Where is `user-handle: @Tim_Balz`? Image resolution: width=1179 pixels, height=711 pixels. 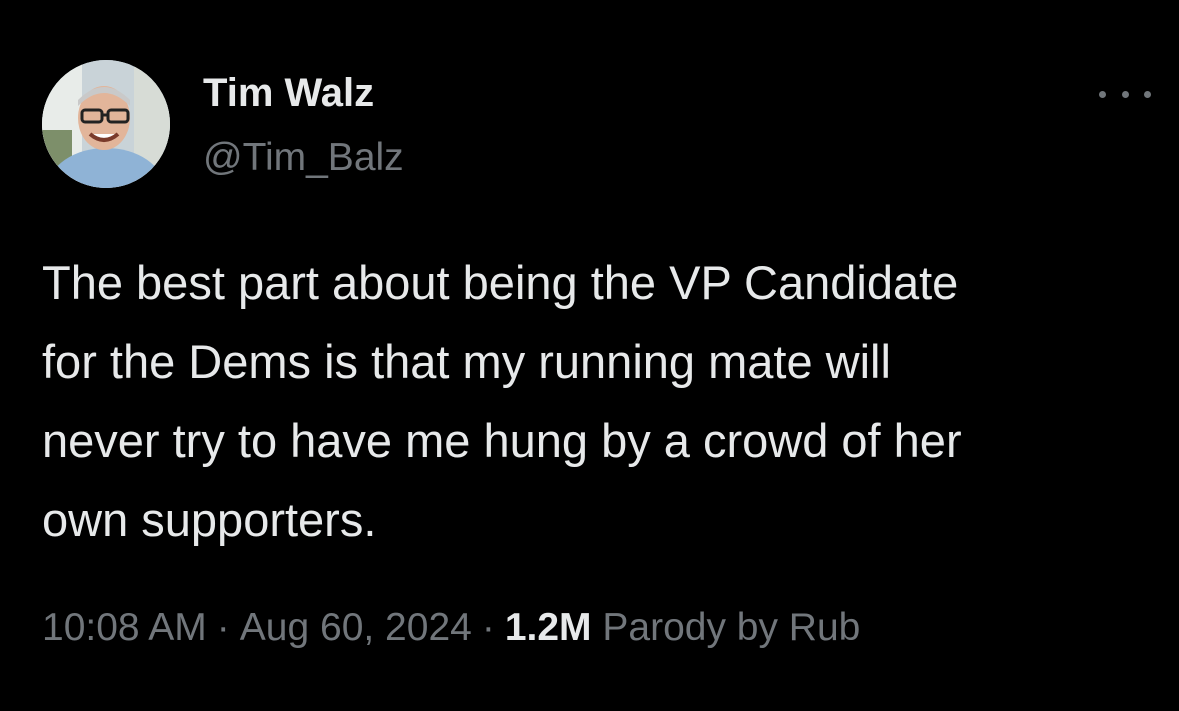 user-handle: @Tim_Balz is located at coordinates (303, 158).